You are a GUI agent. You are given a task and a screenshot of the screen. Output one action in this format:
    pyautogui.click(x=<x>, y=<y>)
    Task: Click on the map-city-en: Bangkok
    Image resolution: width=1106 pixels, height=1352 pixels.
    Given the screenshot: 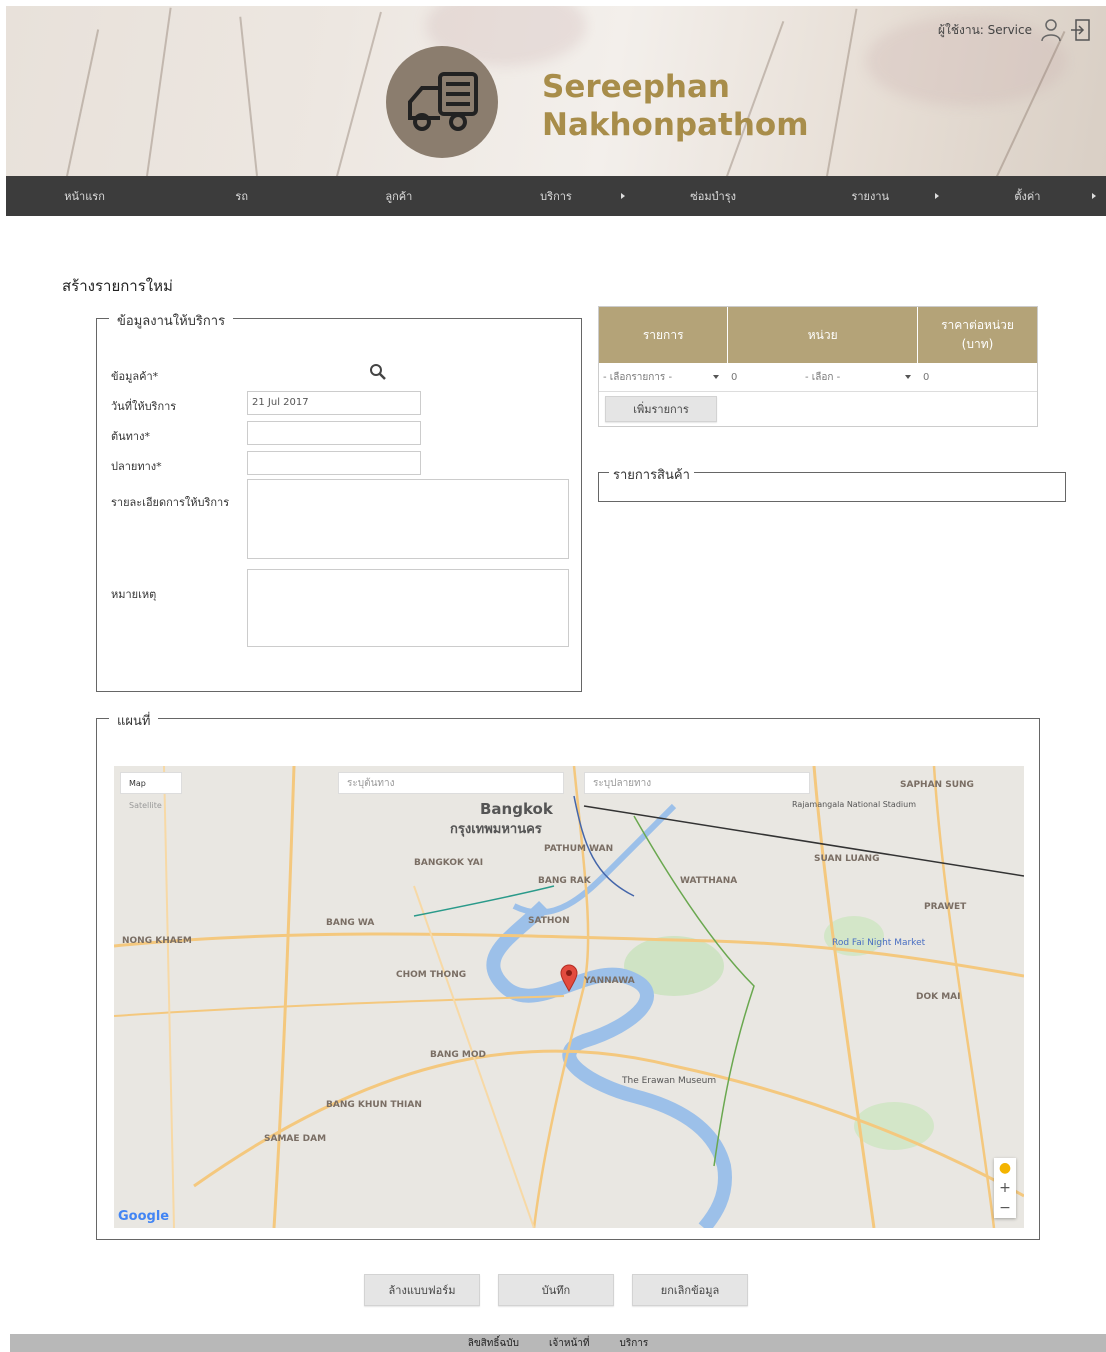 What is the action you would take?
    pyautogui.click(x=516, y=809)
    